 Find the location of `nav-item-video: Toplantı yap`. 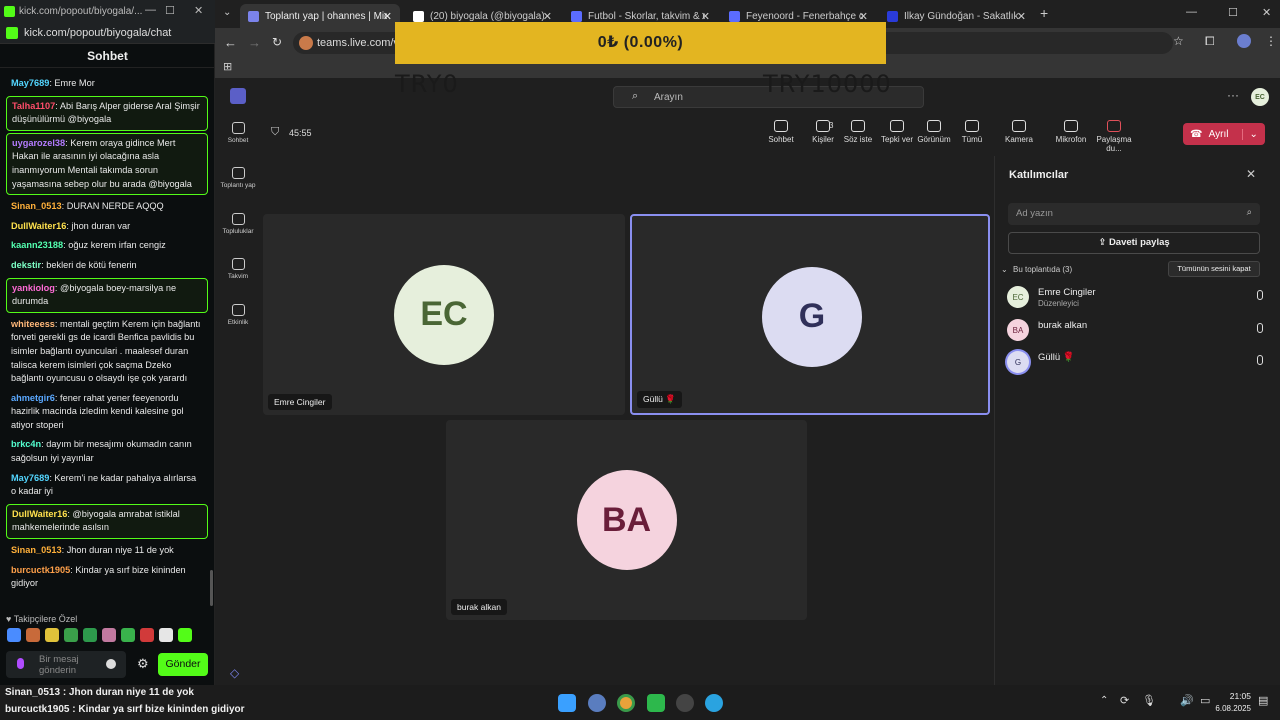

nav-item-video: Toplantı yap is located at coordinates (238, 178).